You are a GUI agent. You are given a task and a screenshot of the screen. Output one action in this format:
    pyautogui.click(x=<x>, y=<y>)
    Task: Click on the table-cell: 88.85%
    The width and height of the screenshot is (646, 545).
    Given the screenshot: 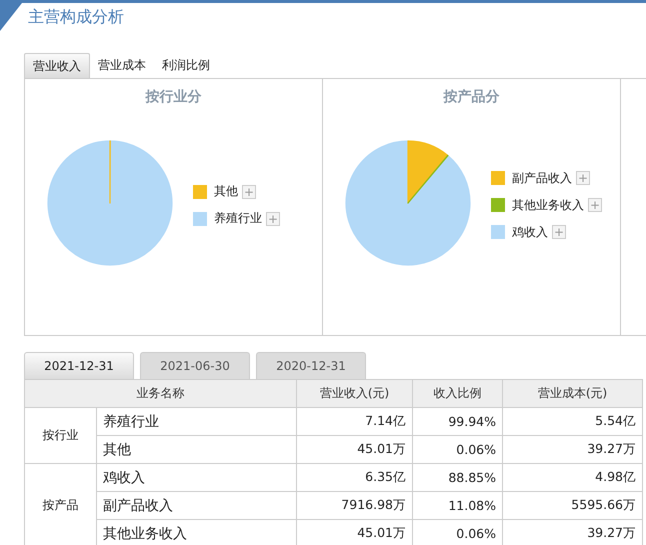 What is the action you would take?
    pyautogui.click(x=457, y=478)
    